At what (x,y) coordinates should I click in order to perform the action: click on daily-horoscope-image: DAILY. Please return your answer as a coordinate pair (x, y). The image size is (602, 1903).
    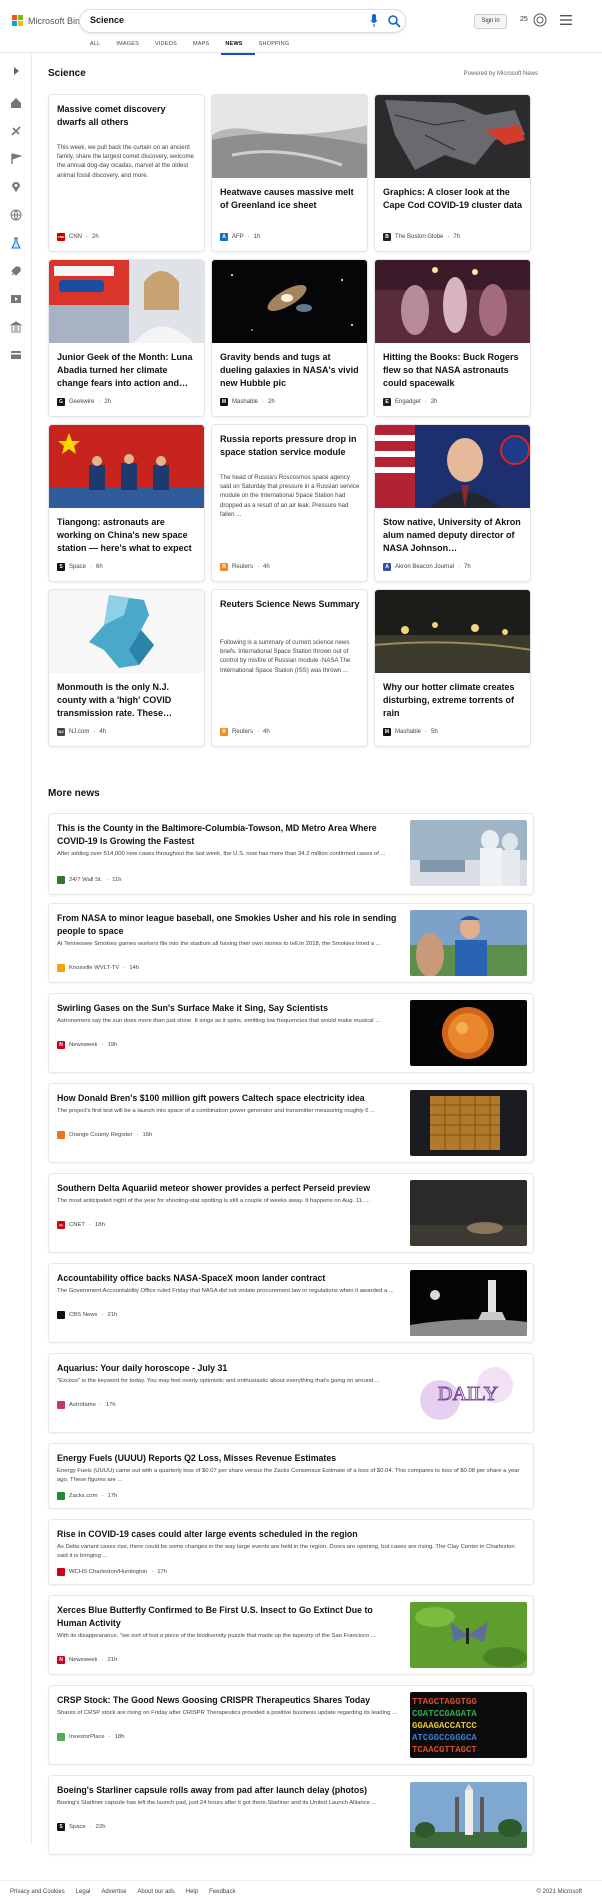
    Looking at the image, I should click on (468, 1393).